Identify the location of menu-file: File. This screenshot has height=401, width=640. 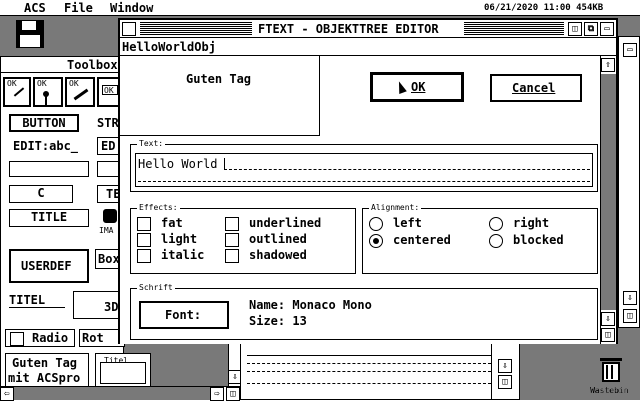
(78, 8).